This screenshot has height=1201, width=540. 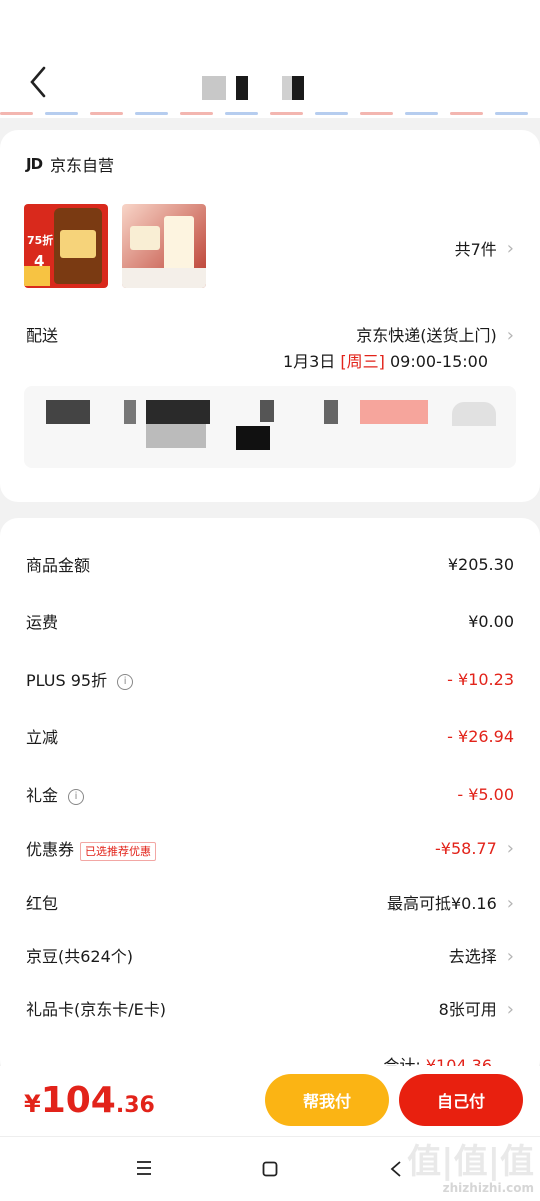 What do you see at coordinates (475, 249) in the screenshot?
I see `item-count: 共7件` at bounding box center [475, 249].